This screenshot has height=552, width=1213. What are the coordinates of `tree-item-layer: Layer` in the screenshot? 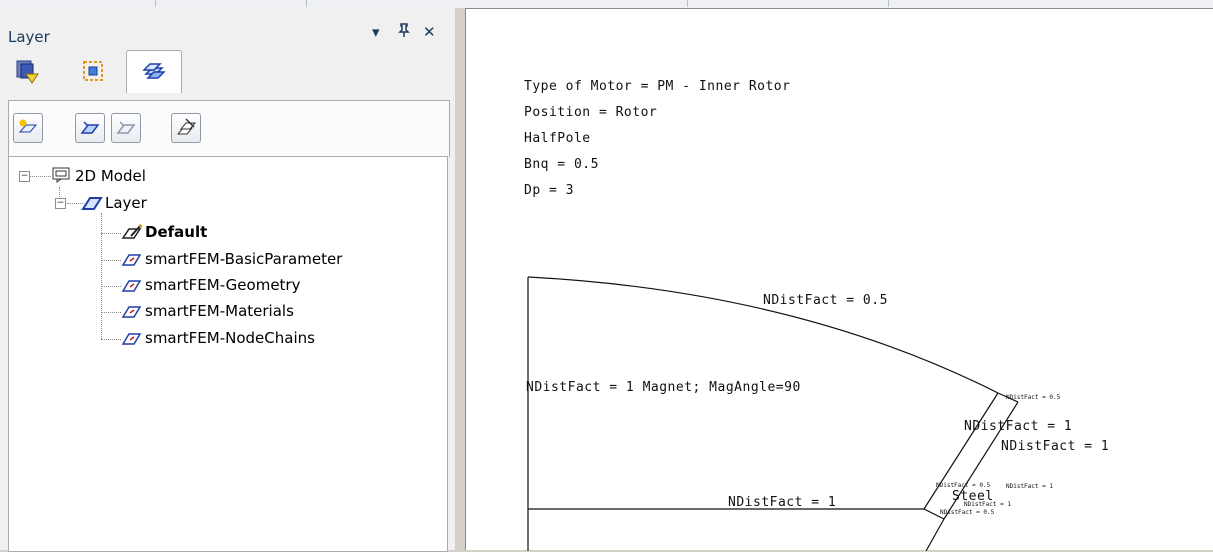 It's located at (126, 203).